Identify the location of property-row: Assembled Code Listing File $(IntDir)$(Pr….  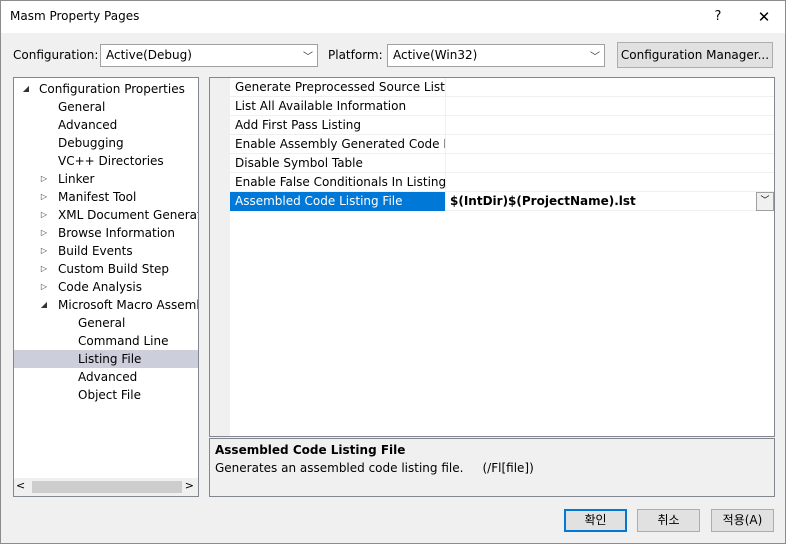
(502, 201).